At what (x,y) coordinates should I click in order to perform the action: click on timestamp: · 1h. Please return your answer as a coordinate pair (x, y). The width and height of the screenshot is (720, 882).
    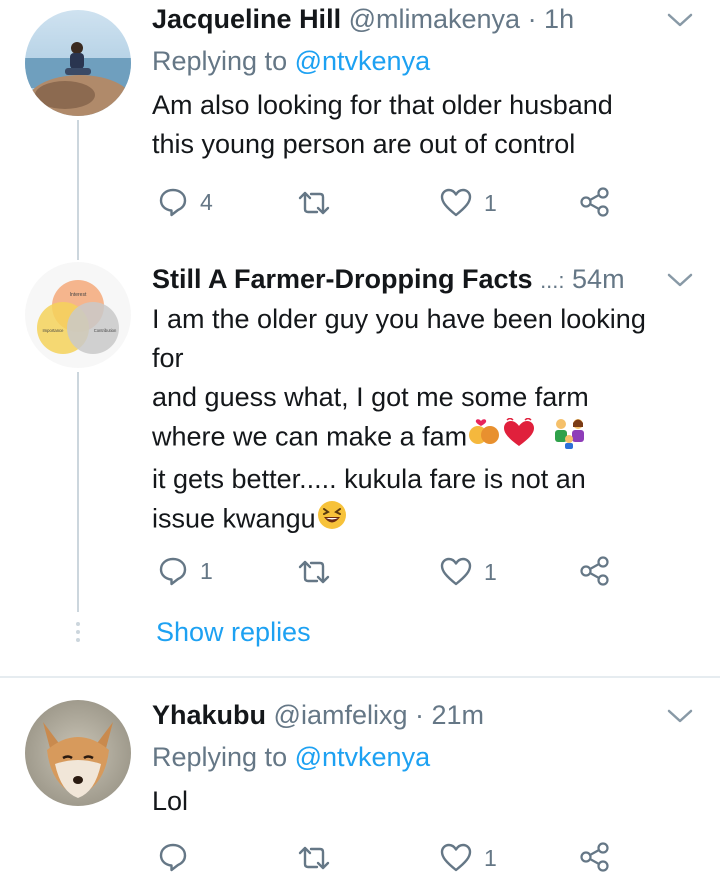
    Looking at the image, I should click on (551, 19).